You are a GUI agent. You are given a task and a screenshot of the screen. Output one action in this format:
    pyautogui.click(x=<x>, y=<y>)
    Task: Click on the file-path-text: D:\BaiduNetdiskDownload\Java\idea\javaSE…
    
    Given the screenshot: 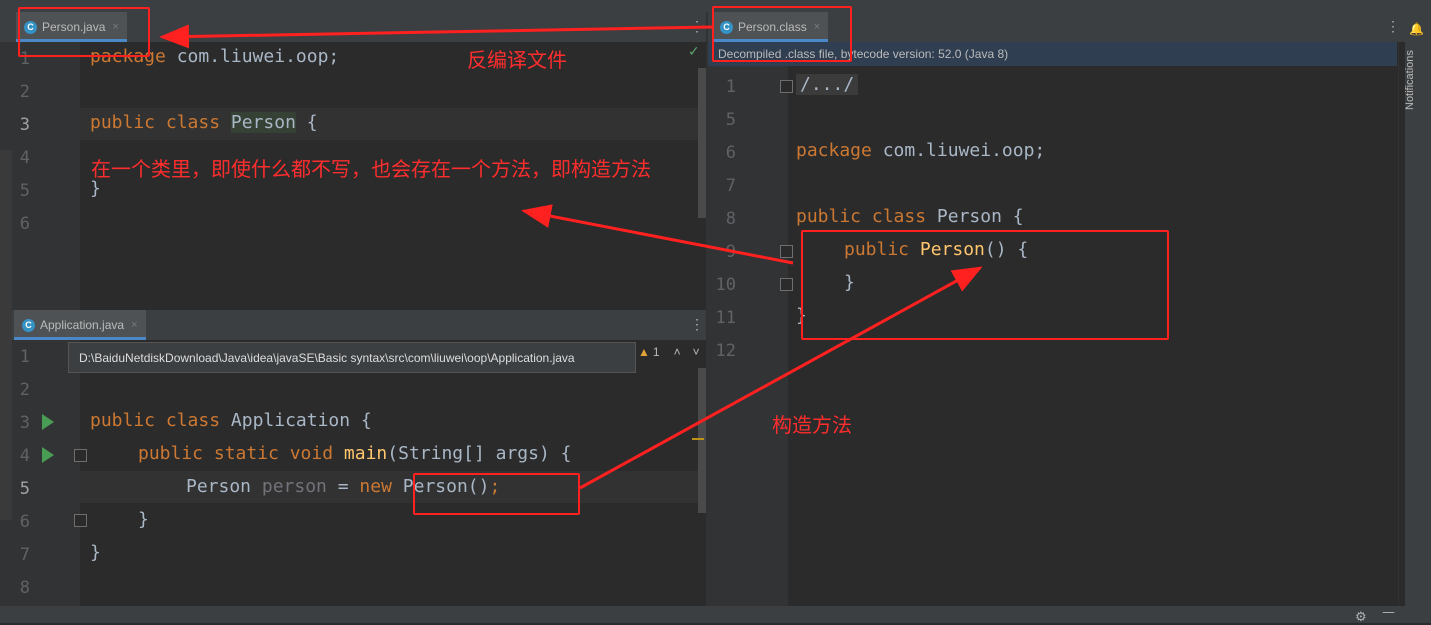 What is the action you would take?
    pyautogui.click(x=327, y=357)
    